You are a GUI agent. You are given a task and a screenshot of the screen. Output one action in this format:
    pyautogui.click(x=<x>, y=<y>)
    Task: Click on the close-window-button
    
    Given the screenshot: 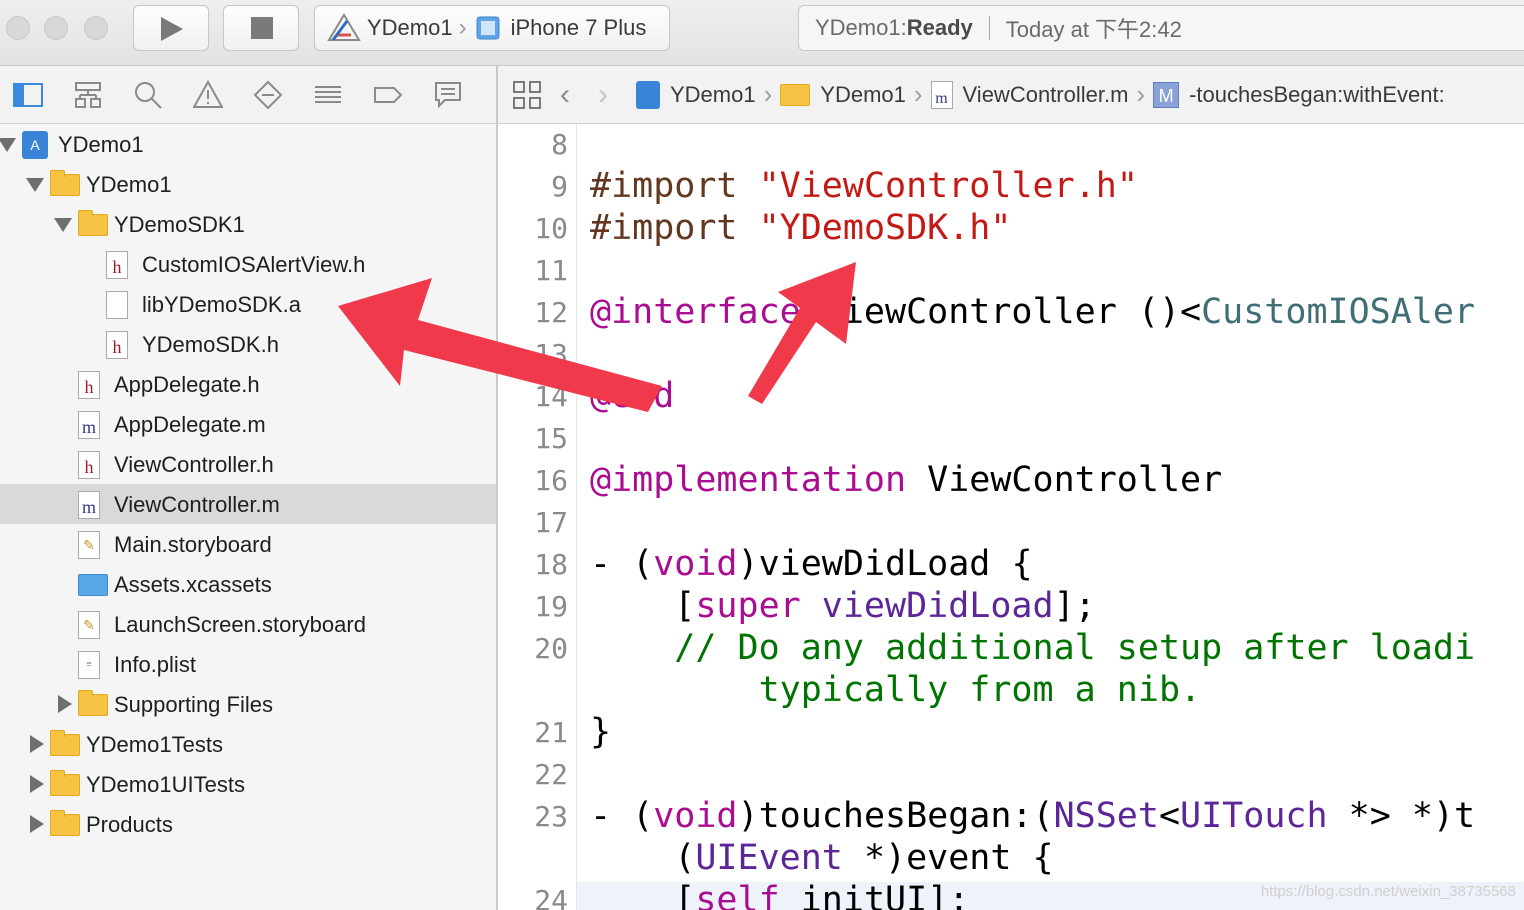 What is the action you would take?
    pyautogui.click(x=18, y=28)
    